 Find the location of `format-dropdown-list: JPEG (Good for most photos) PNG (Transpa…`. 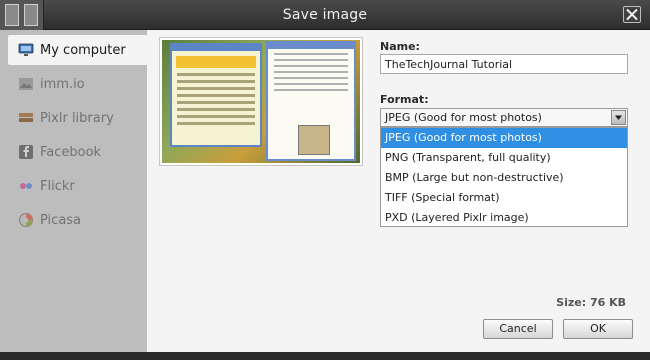

format-dropdown-list: JPEG (Good for most photos) PNG (Transpa… is located at coordinates (504, 177).